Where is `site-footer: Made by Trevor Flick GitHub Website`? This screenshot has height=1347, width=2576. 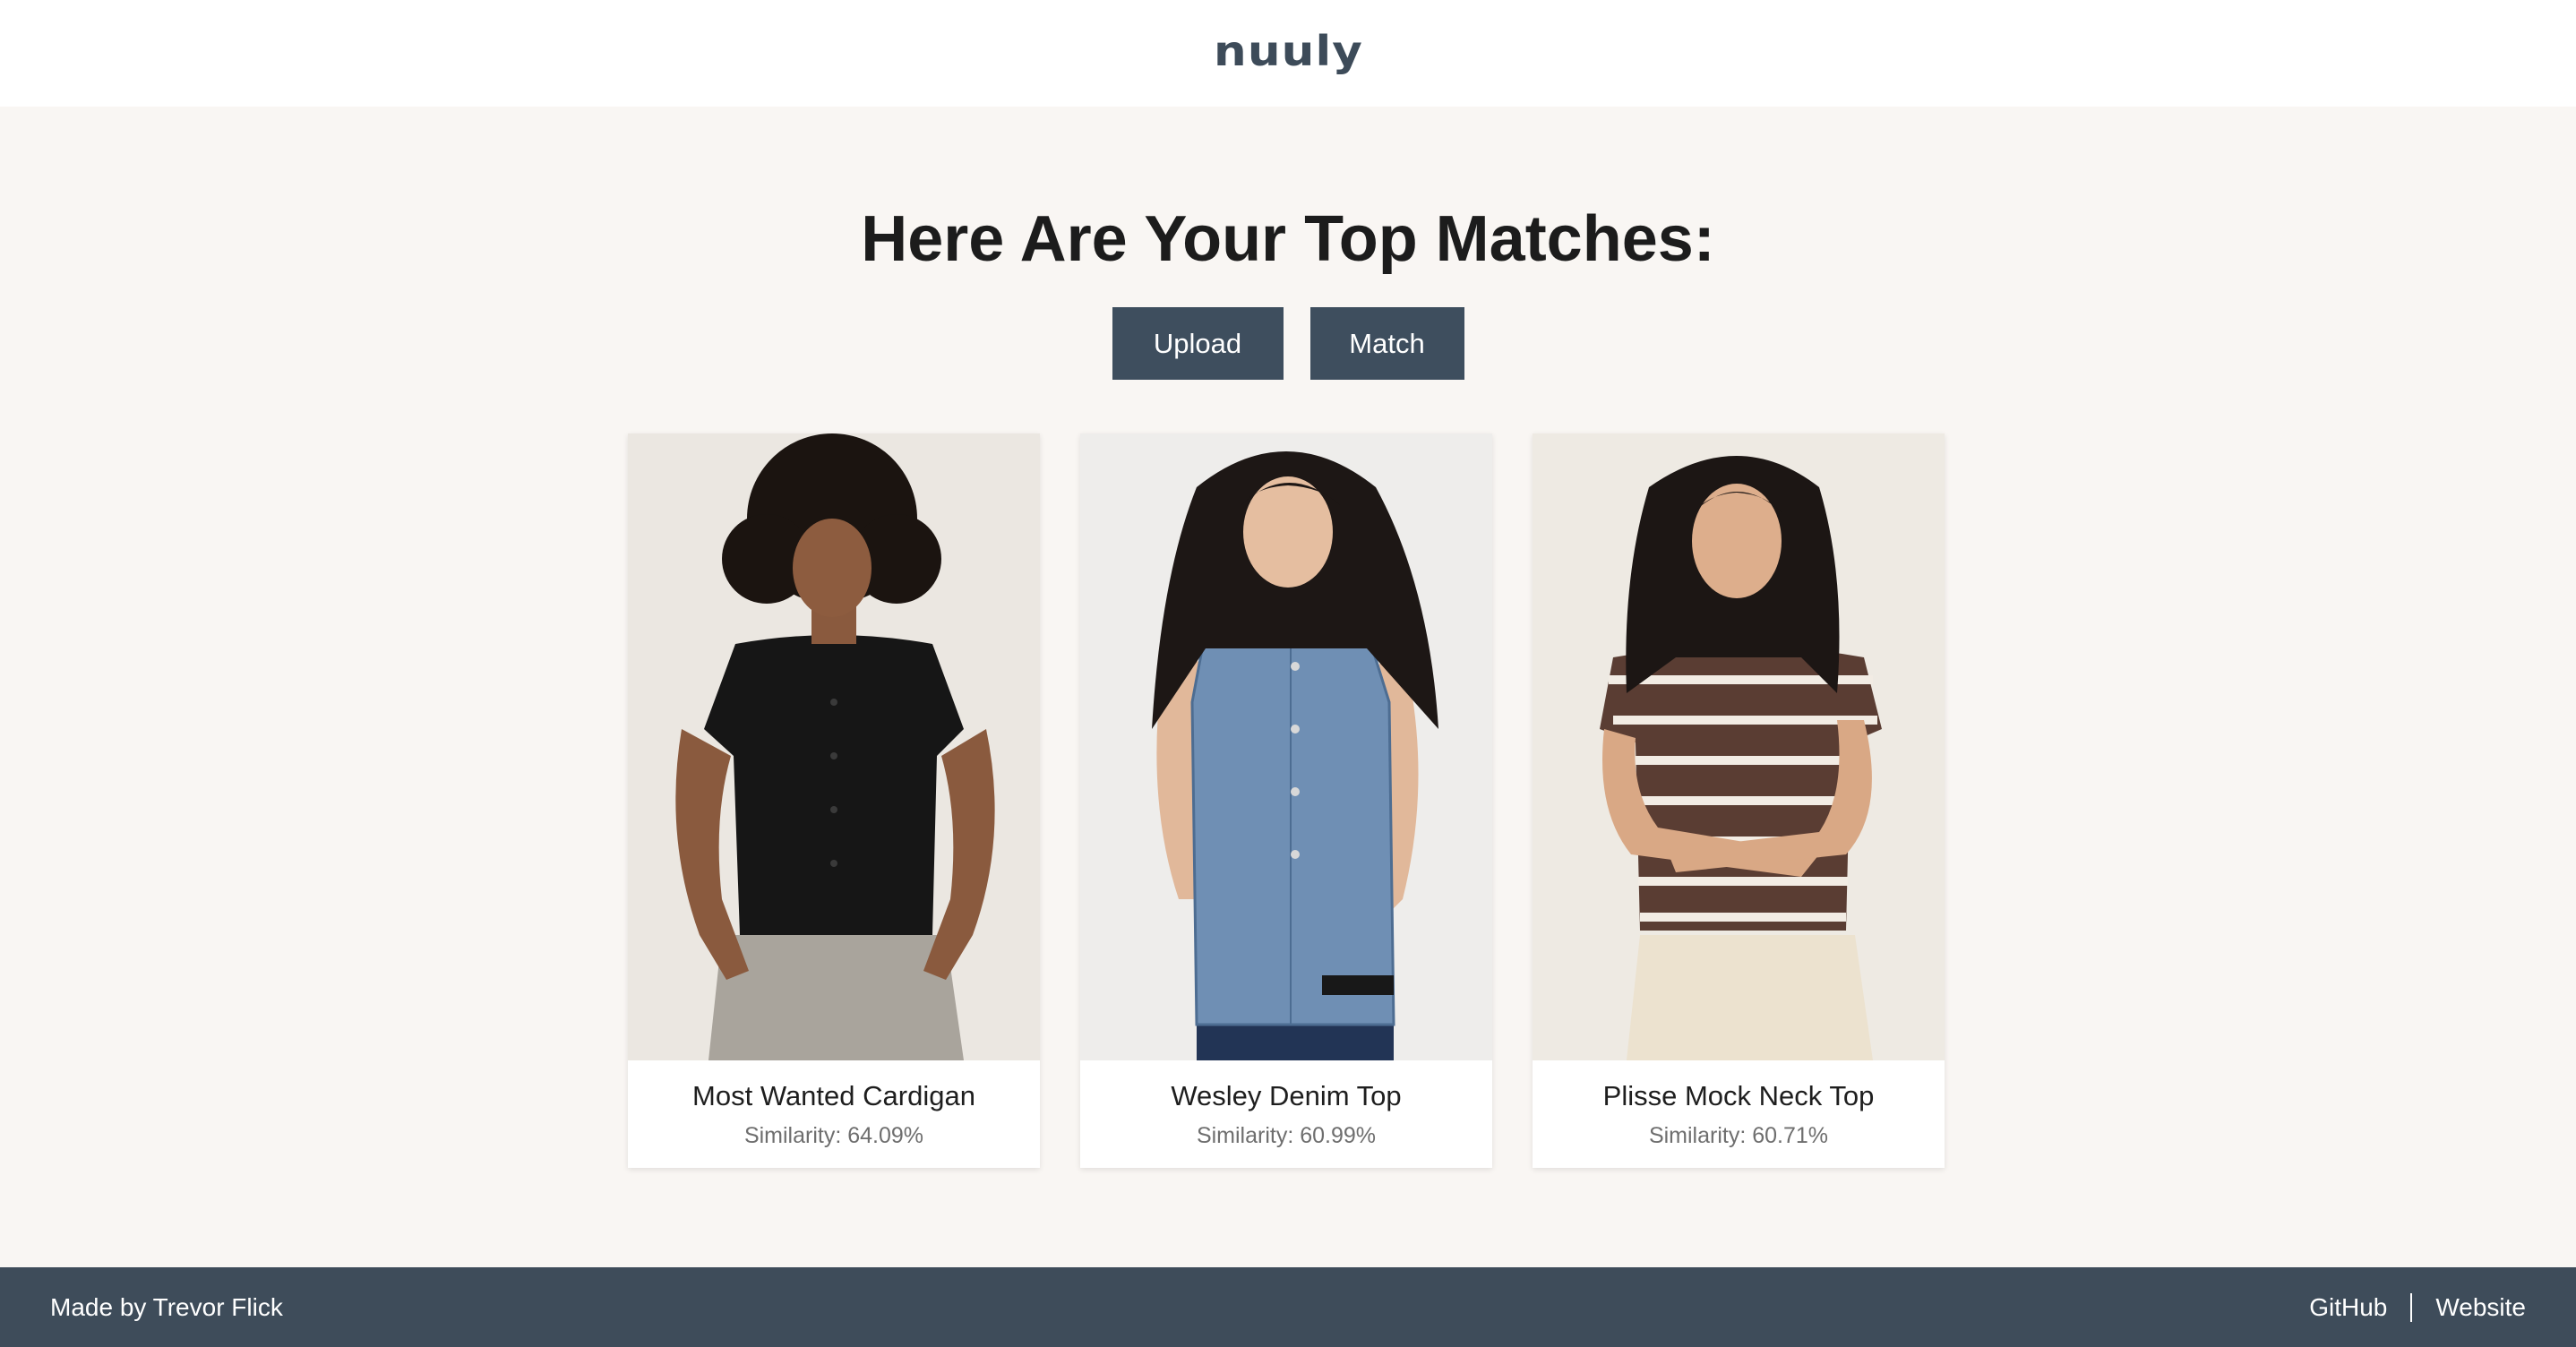 site-footer: Made by Trevor Flick GitHub Website is located at coordinates (1288, 1307).